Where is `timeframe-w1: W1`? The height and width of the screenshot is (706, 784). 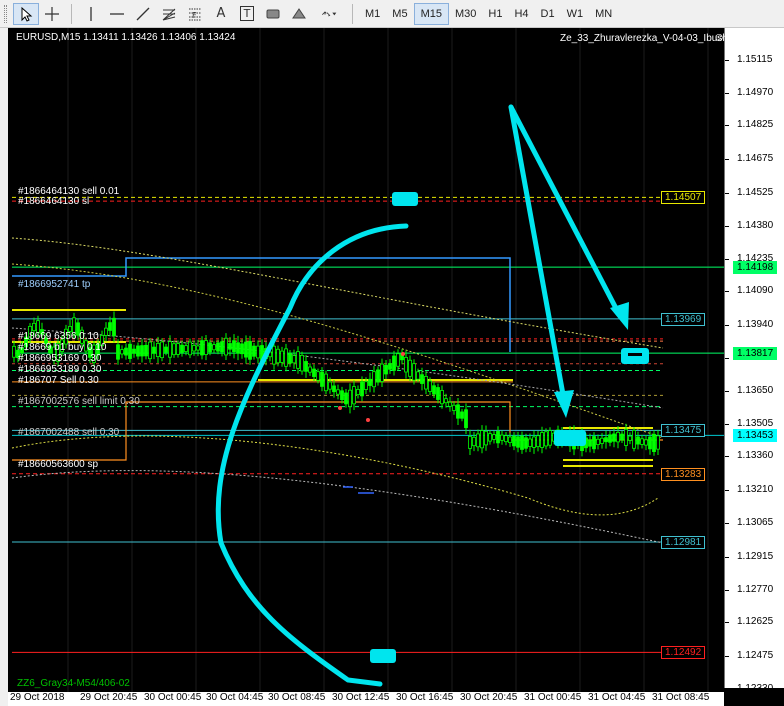 timeframe-w1: W1 is located at coordinates (575, 14).